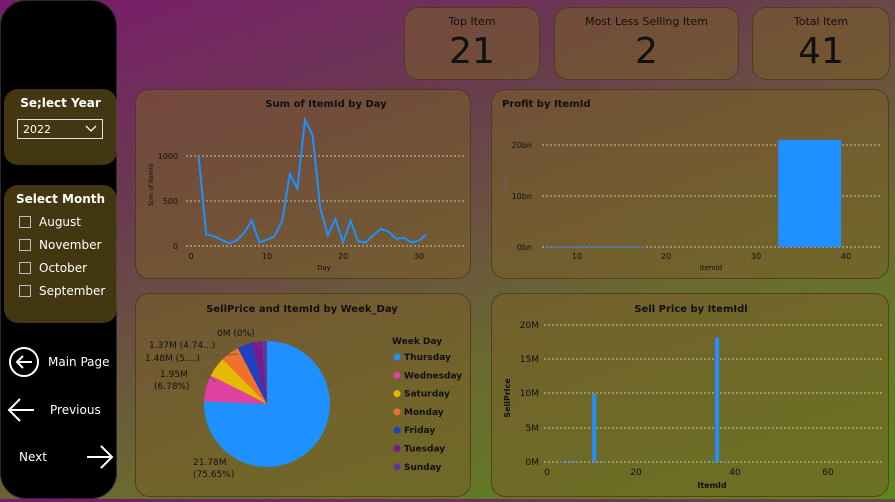 This screenshot has height=502, width=895. Describe the element at coordinates (472, 21) in the screenshot. I see `kpi-label: Top Item` at that location.